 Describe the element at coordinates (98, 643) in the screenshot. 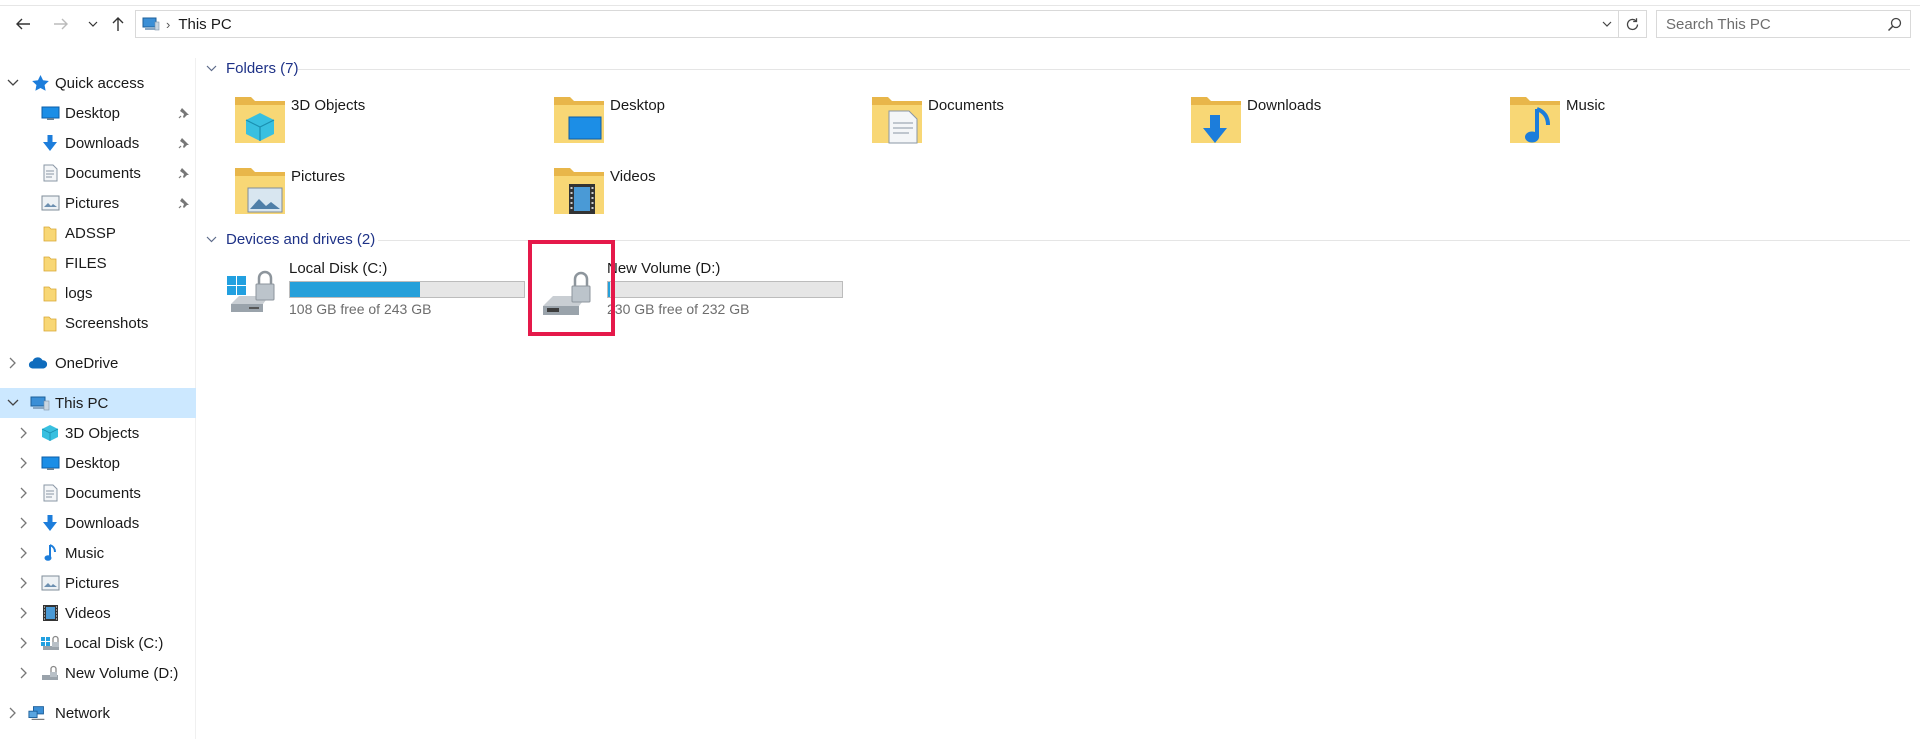

I see `nav-pc-local-disk-c: Local Disk (C:)` at that location.